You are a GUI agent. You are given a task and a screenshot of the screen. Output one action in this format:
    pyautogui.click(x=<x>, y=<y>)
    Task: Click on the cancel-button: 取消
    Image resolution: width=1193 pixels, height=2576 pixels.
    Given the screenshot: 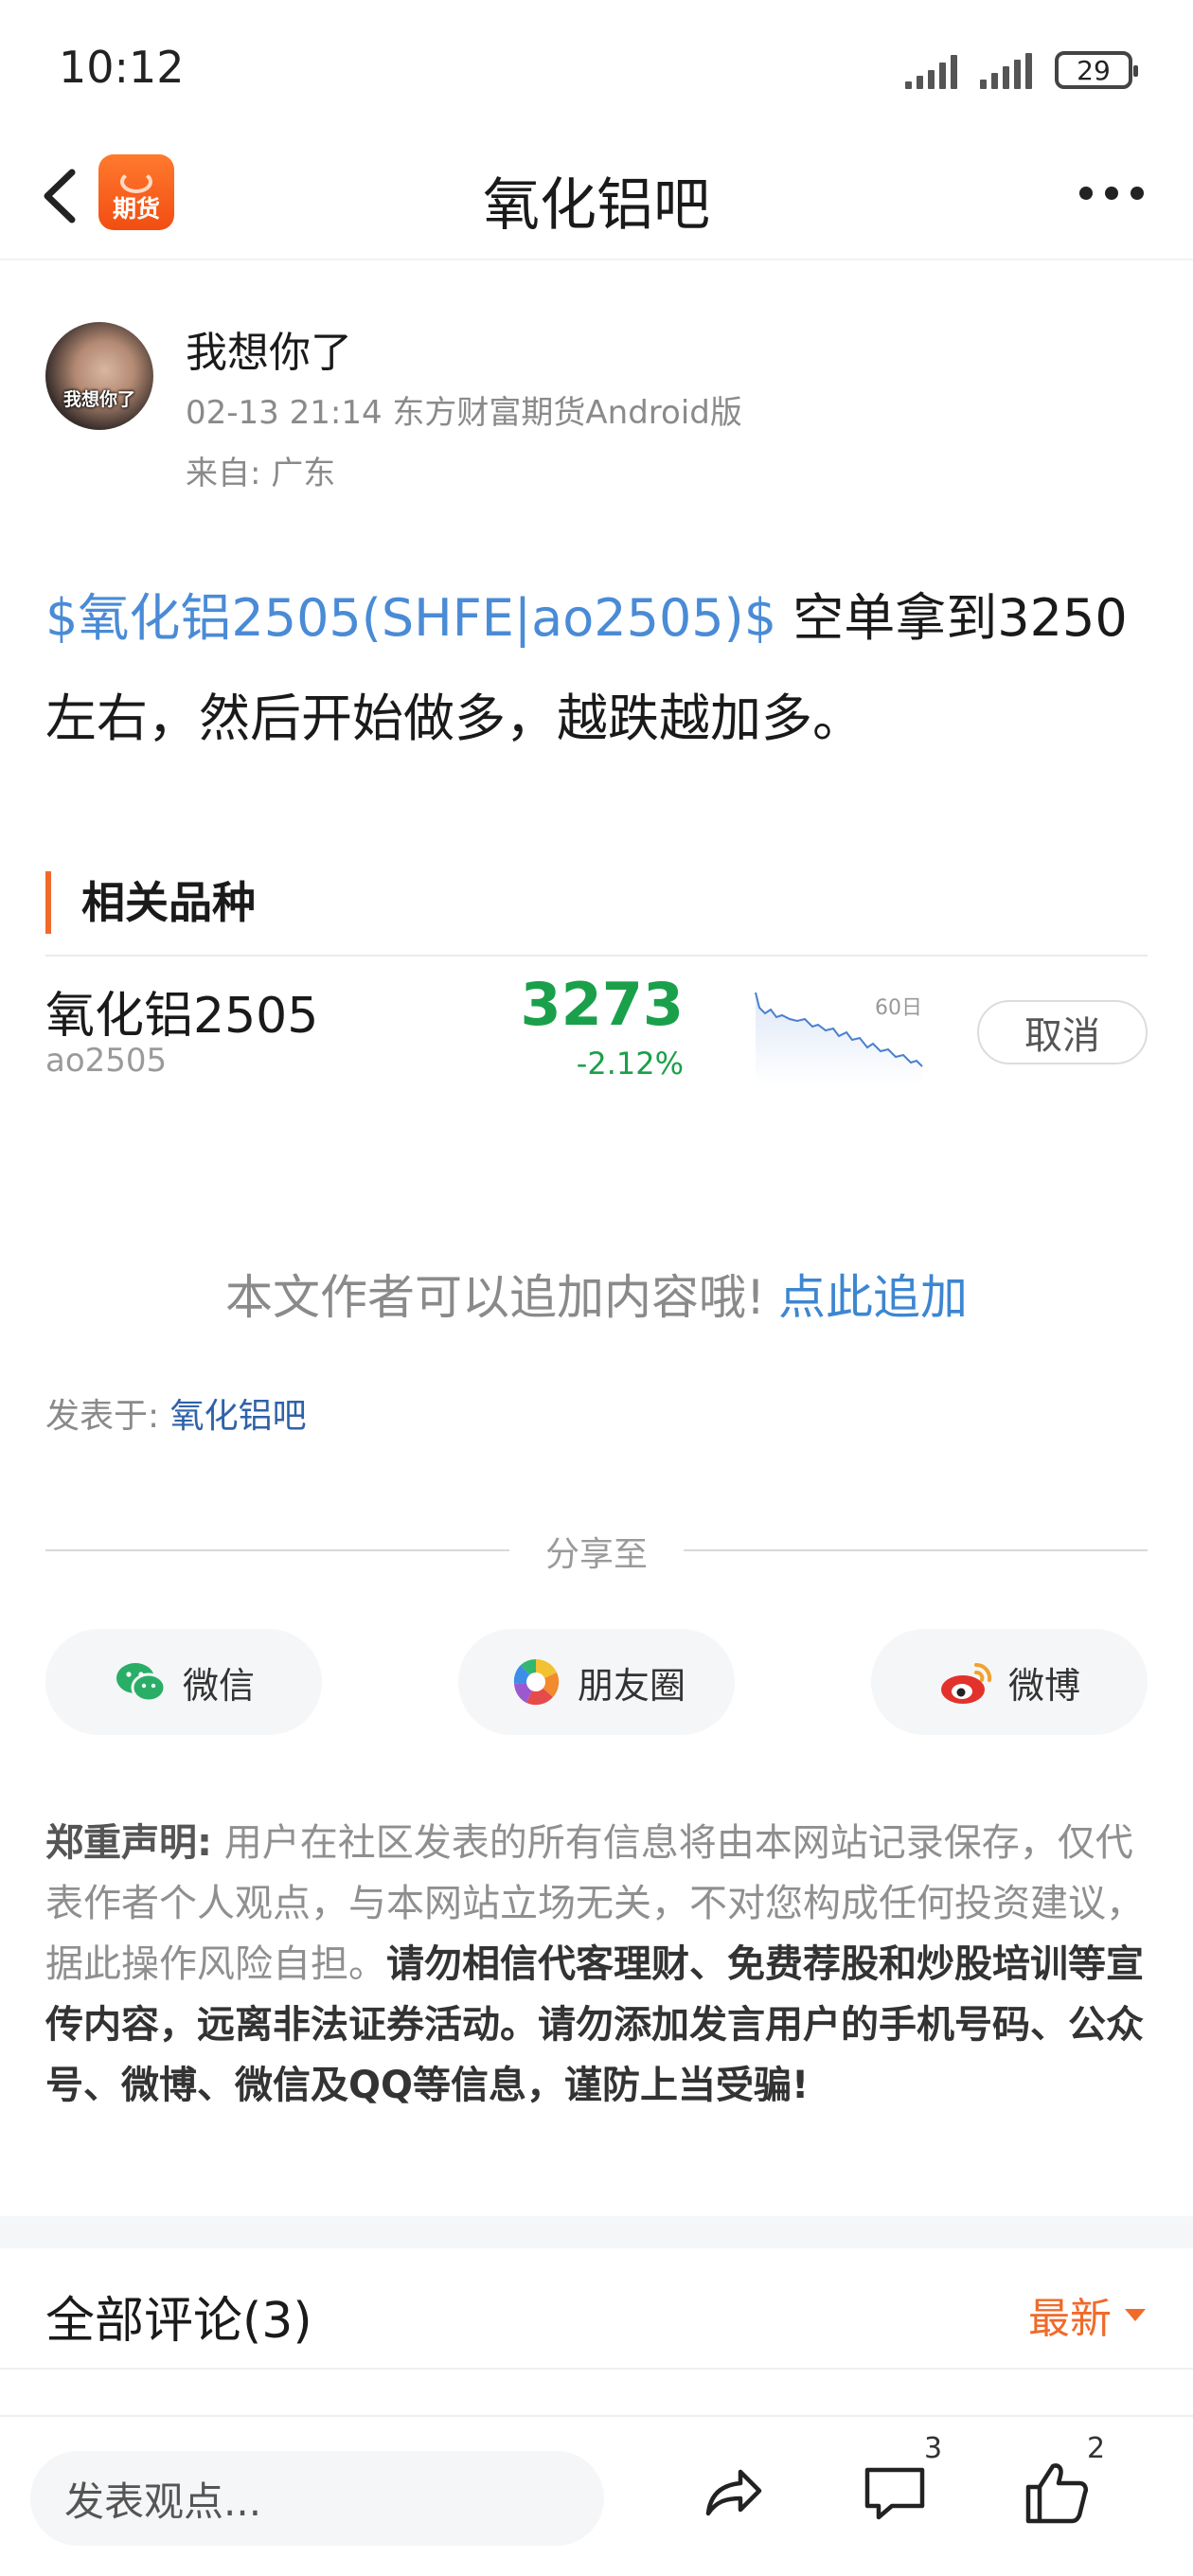 What is the action you would take?
    pyautogui.click(x=1062, y=1032)
    